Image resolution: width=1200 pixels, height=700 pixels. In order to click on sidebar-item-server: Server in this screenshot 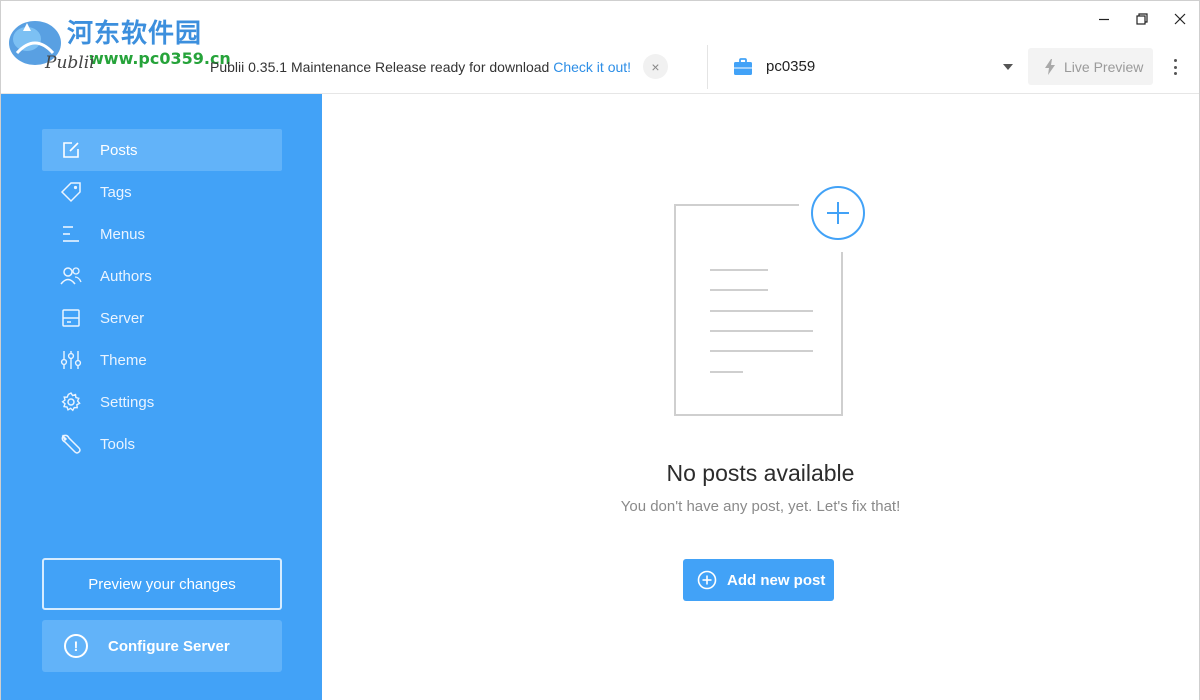, I will do `click(162, 318)`.